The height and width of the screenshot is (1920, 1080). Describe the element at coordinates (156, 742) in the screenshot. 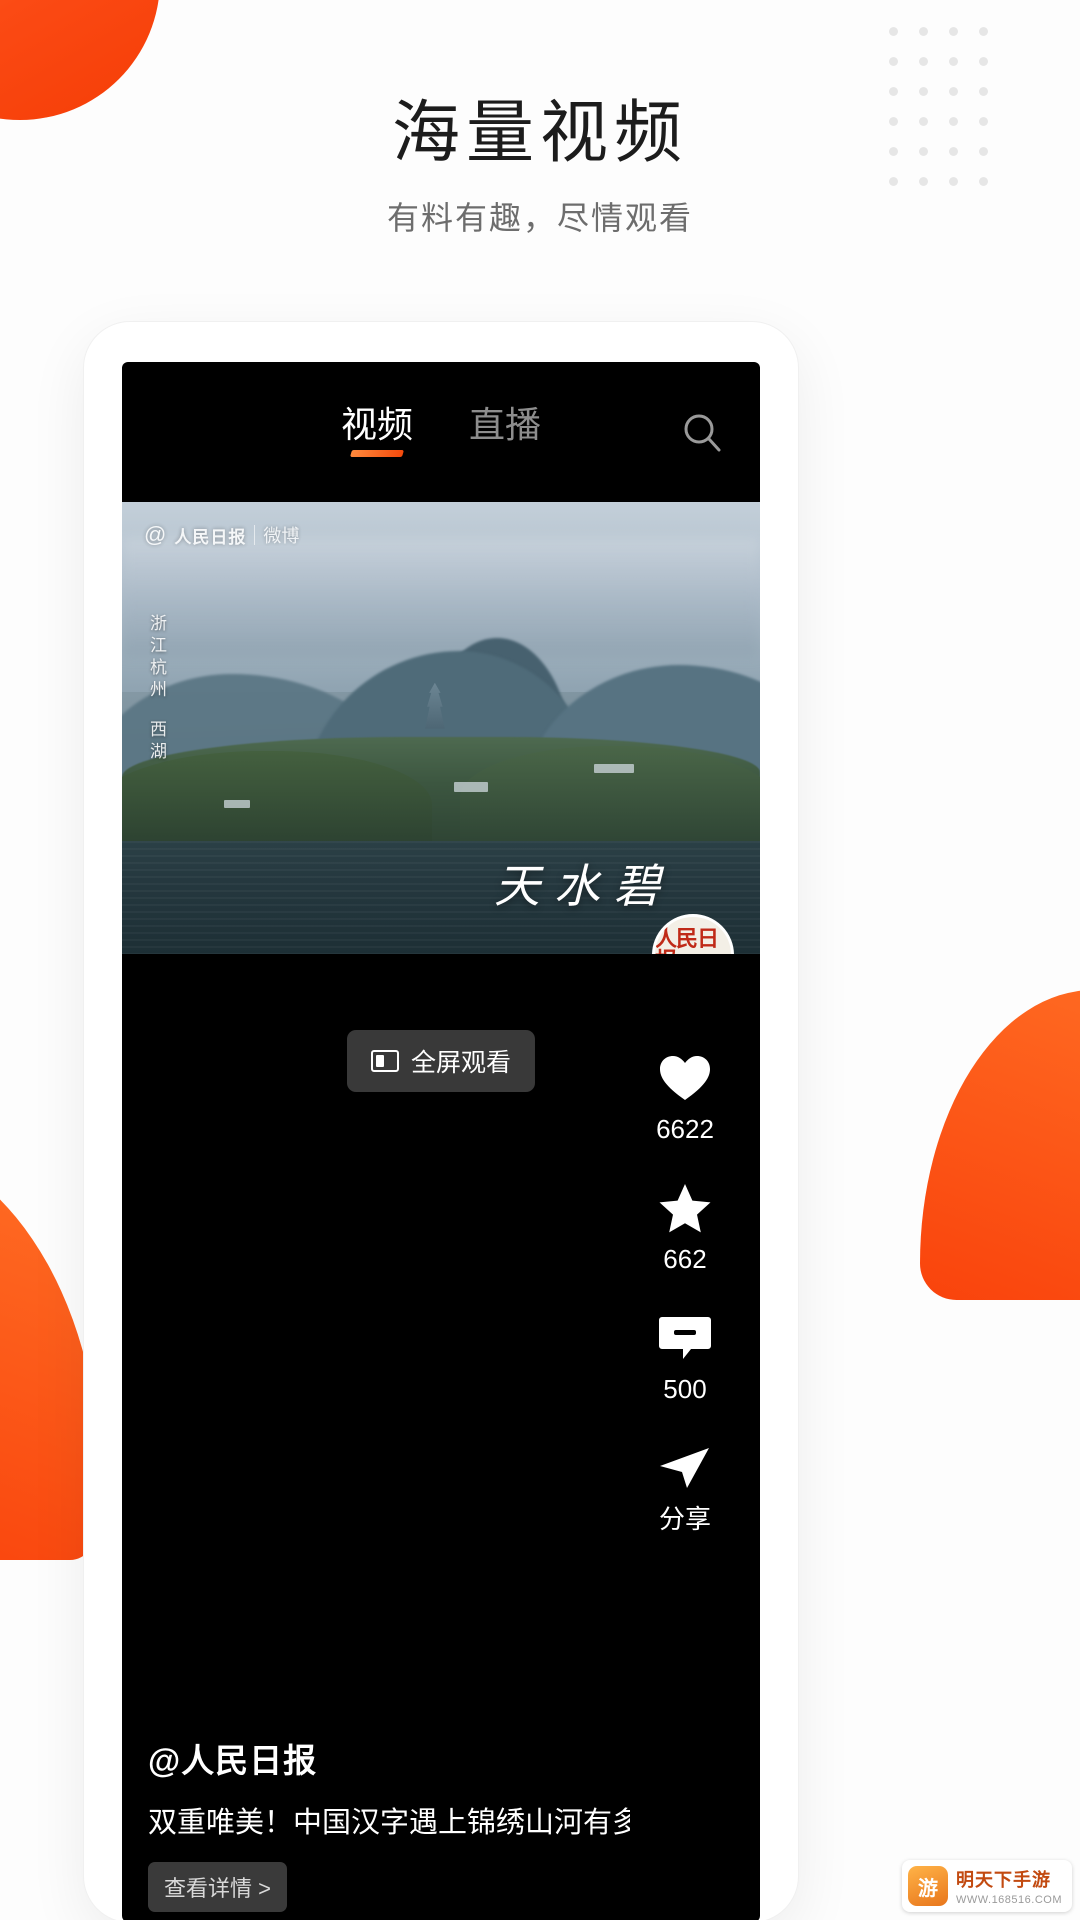

I see `video-location-line2: 西湖` at that location.